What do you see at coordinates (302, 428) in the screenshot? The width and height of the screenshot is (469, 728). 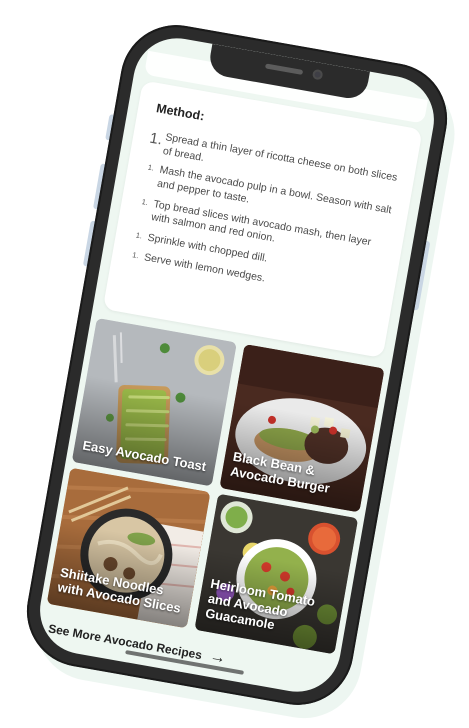 I see `recipe-card-black-bean-burger: Black Bean & Avocado Burger` at bounding box center [302, 428].